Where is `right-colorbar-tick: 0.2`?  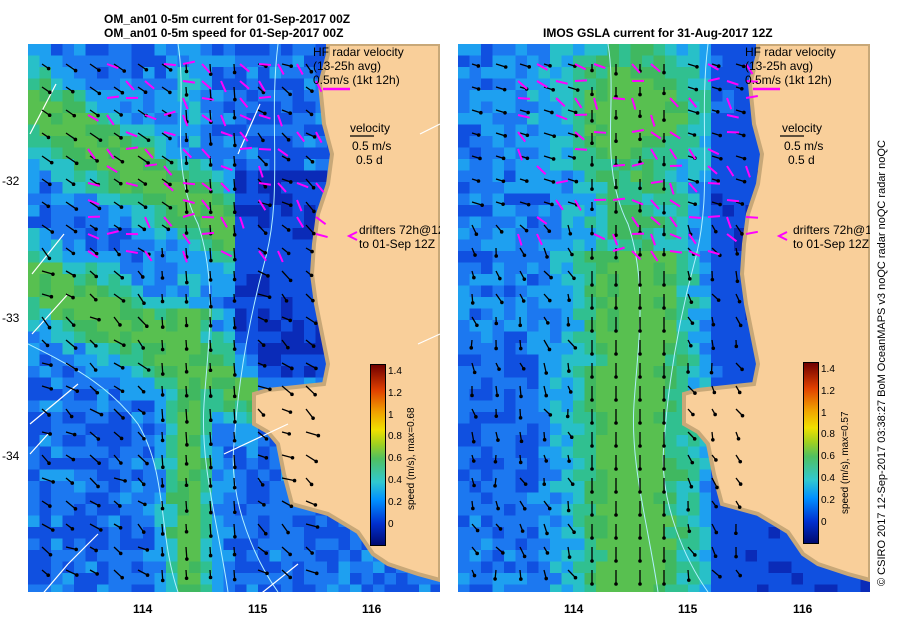 right-colorbar-tick: 0.2 is located at coordinates (828, 500).